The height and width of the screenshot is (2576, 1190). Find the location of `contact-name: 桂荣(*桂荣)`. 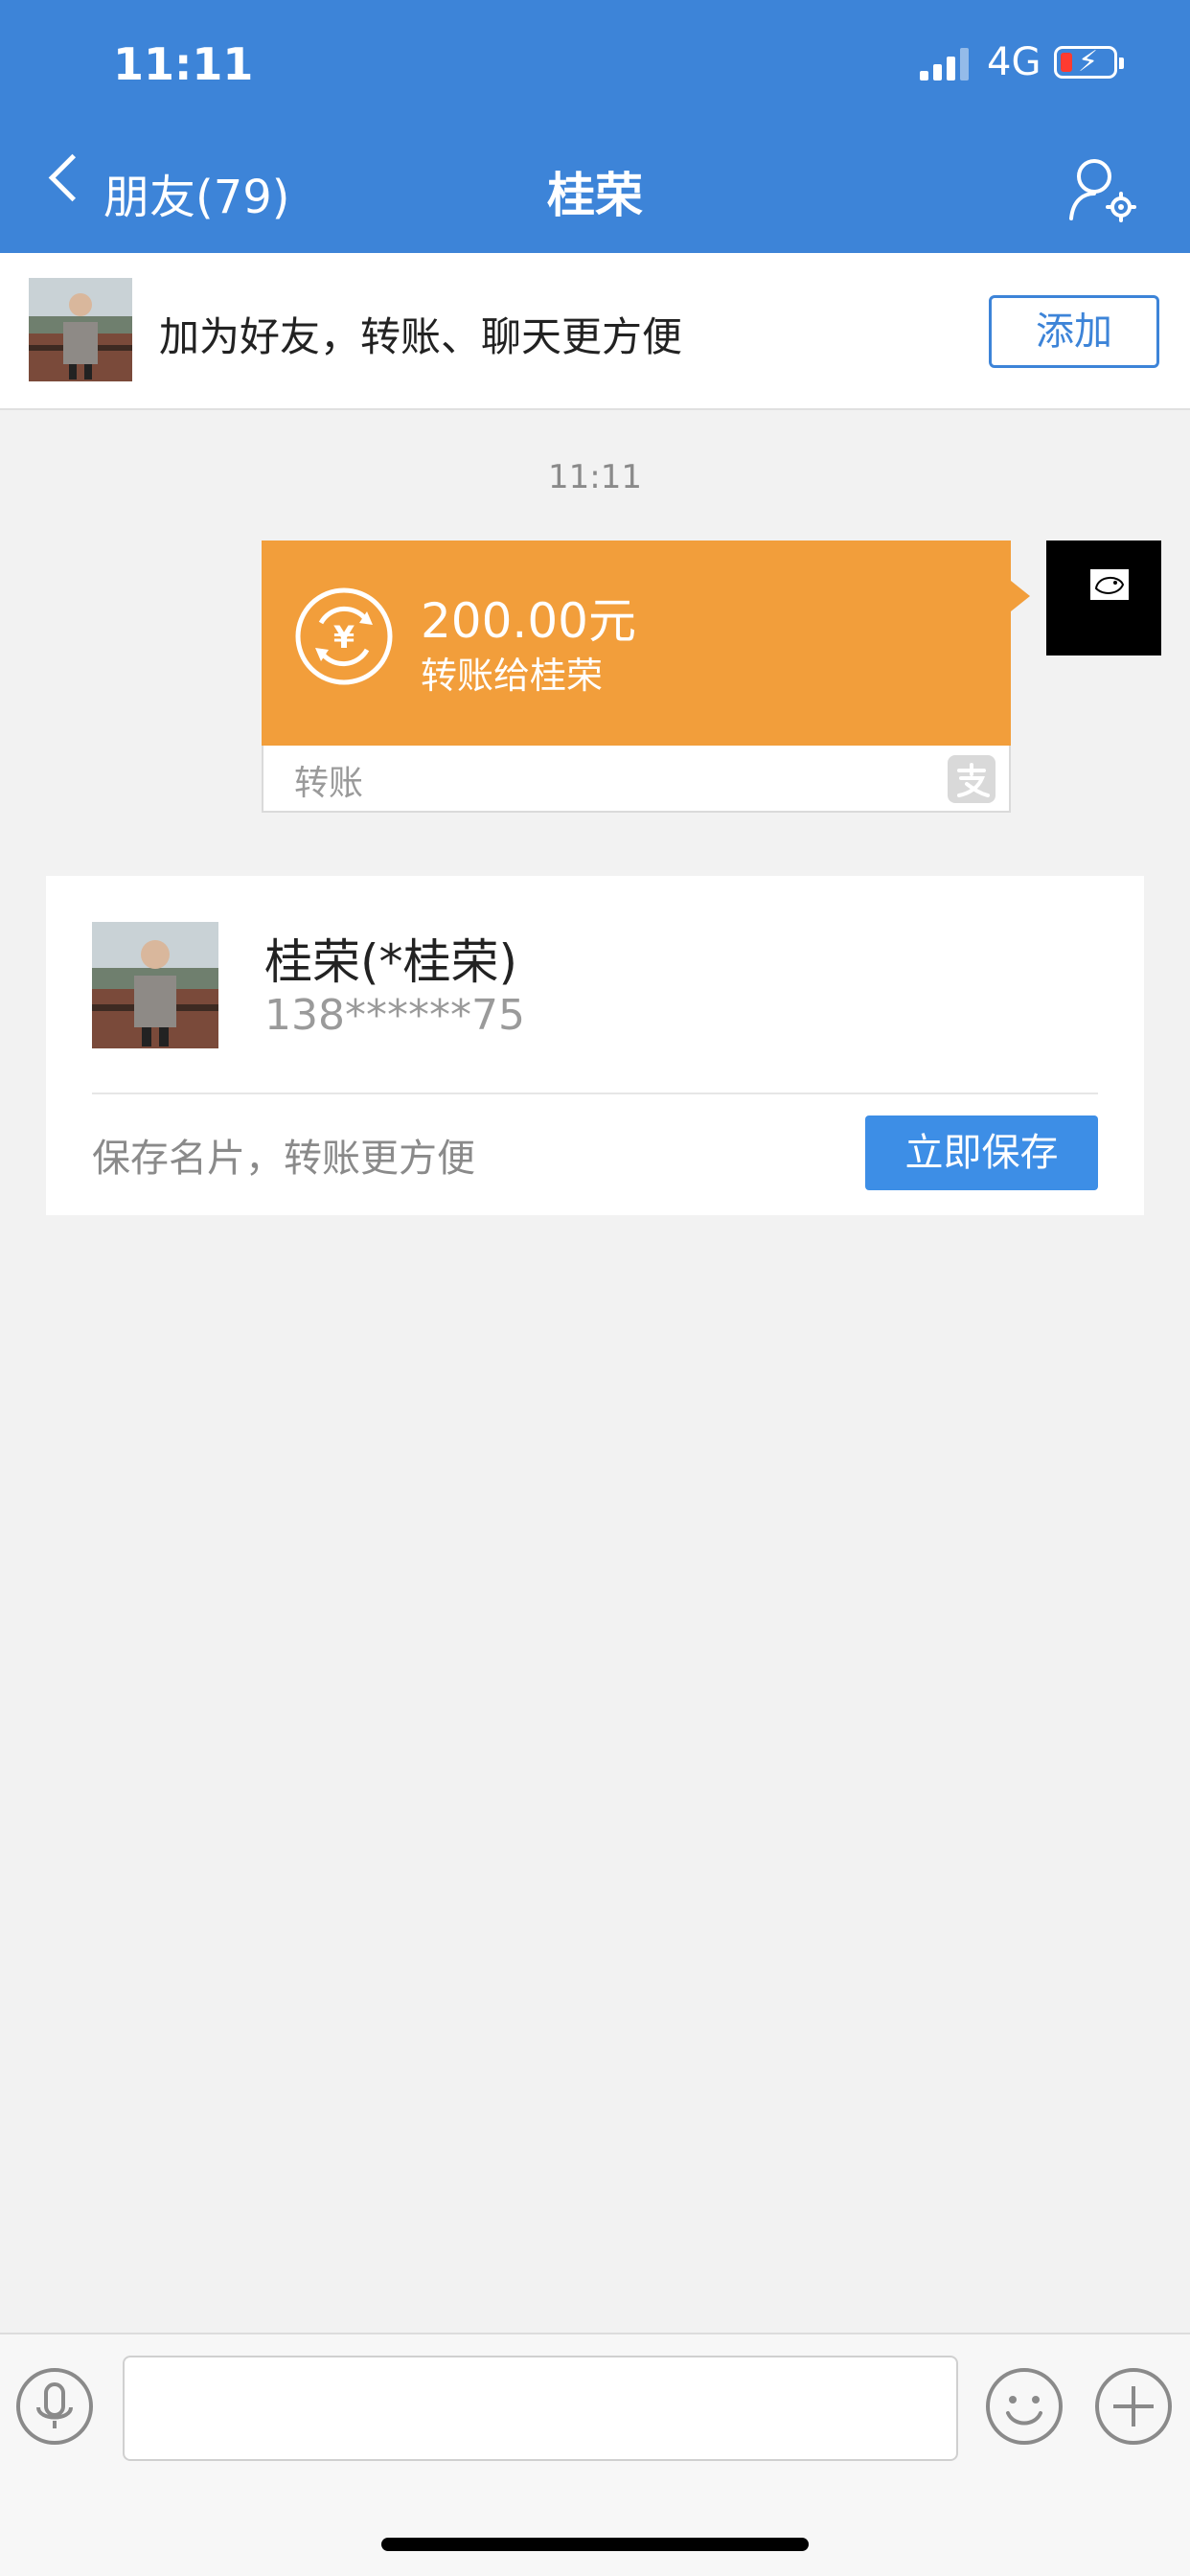

contact-name: 桂荣(*桂荣) is located at coordinates (391, 962).